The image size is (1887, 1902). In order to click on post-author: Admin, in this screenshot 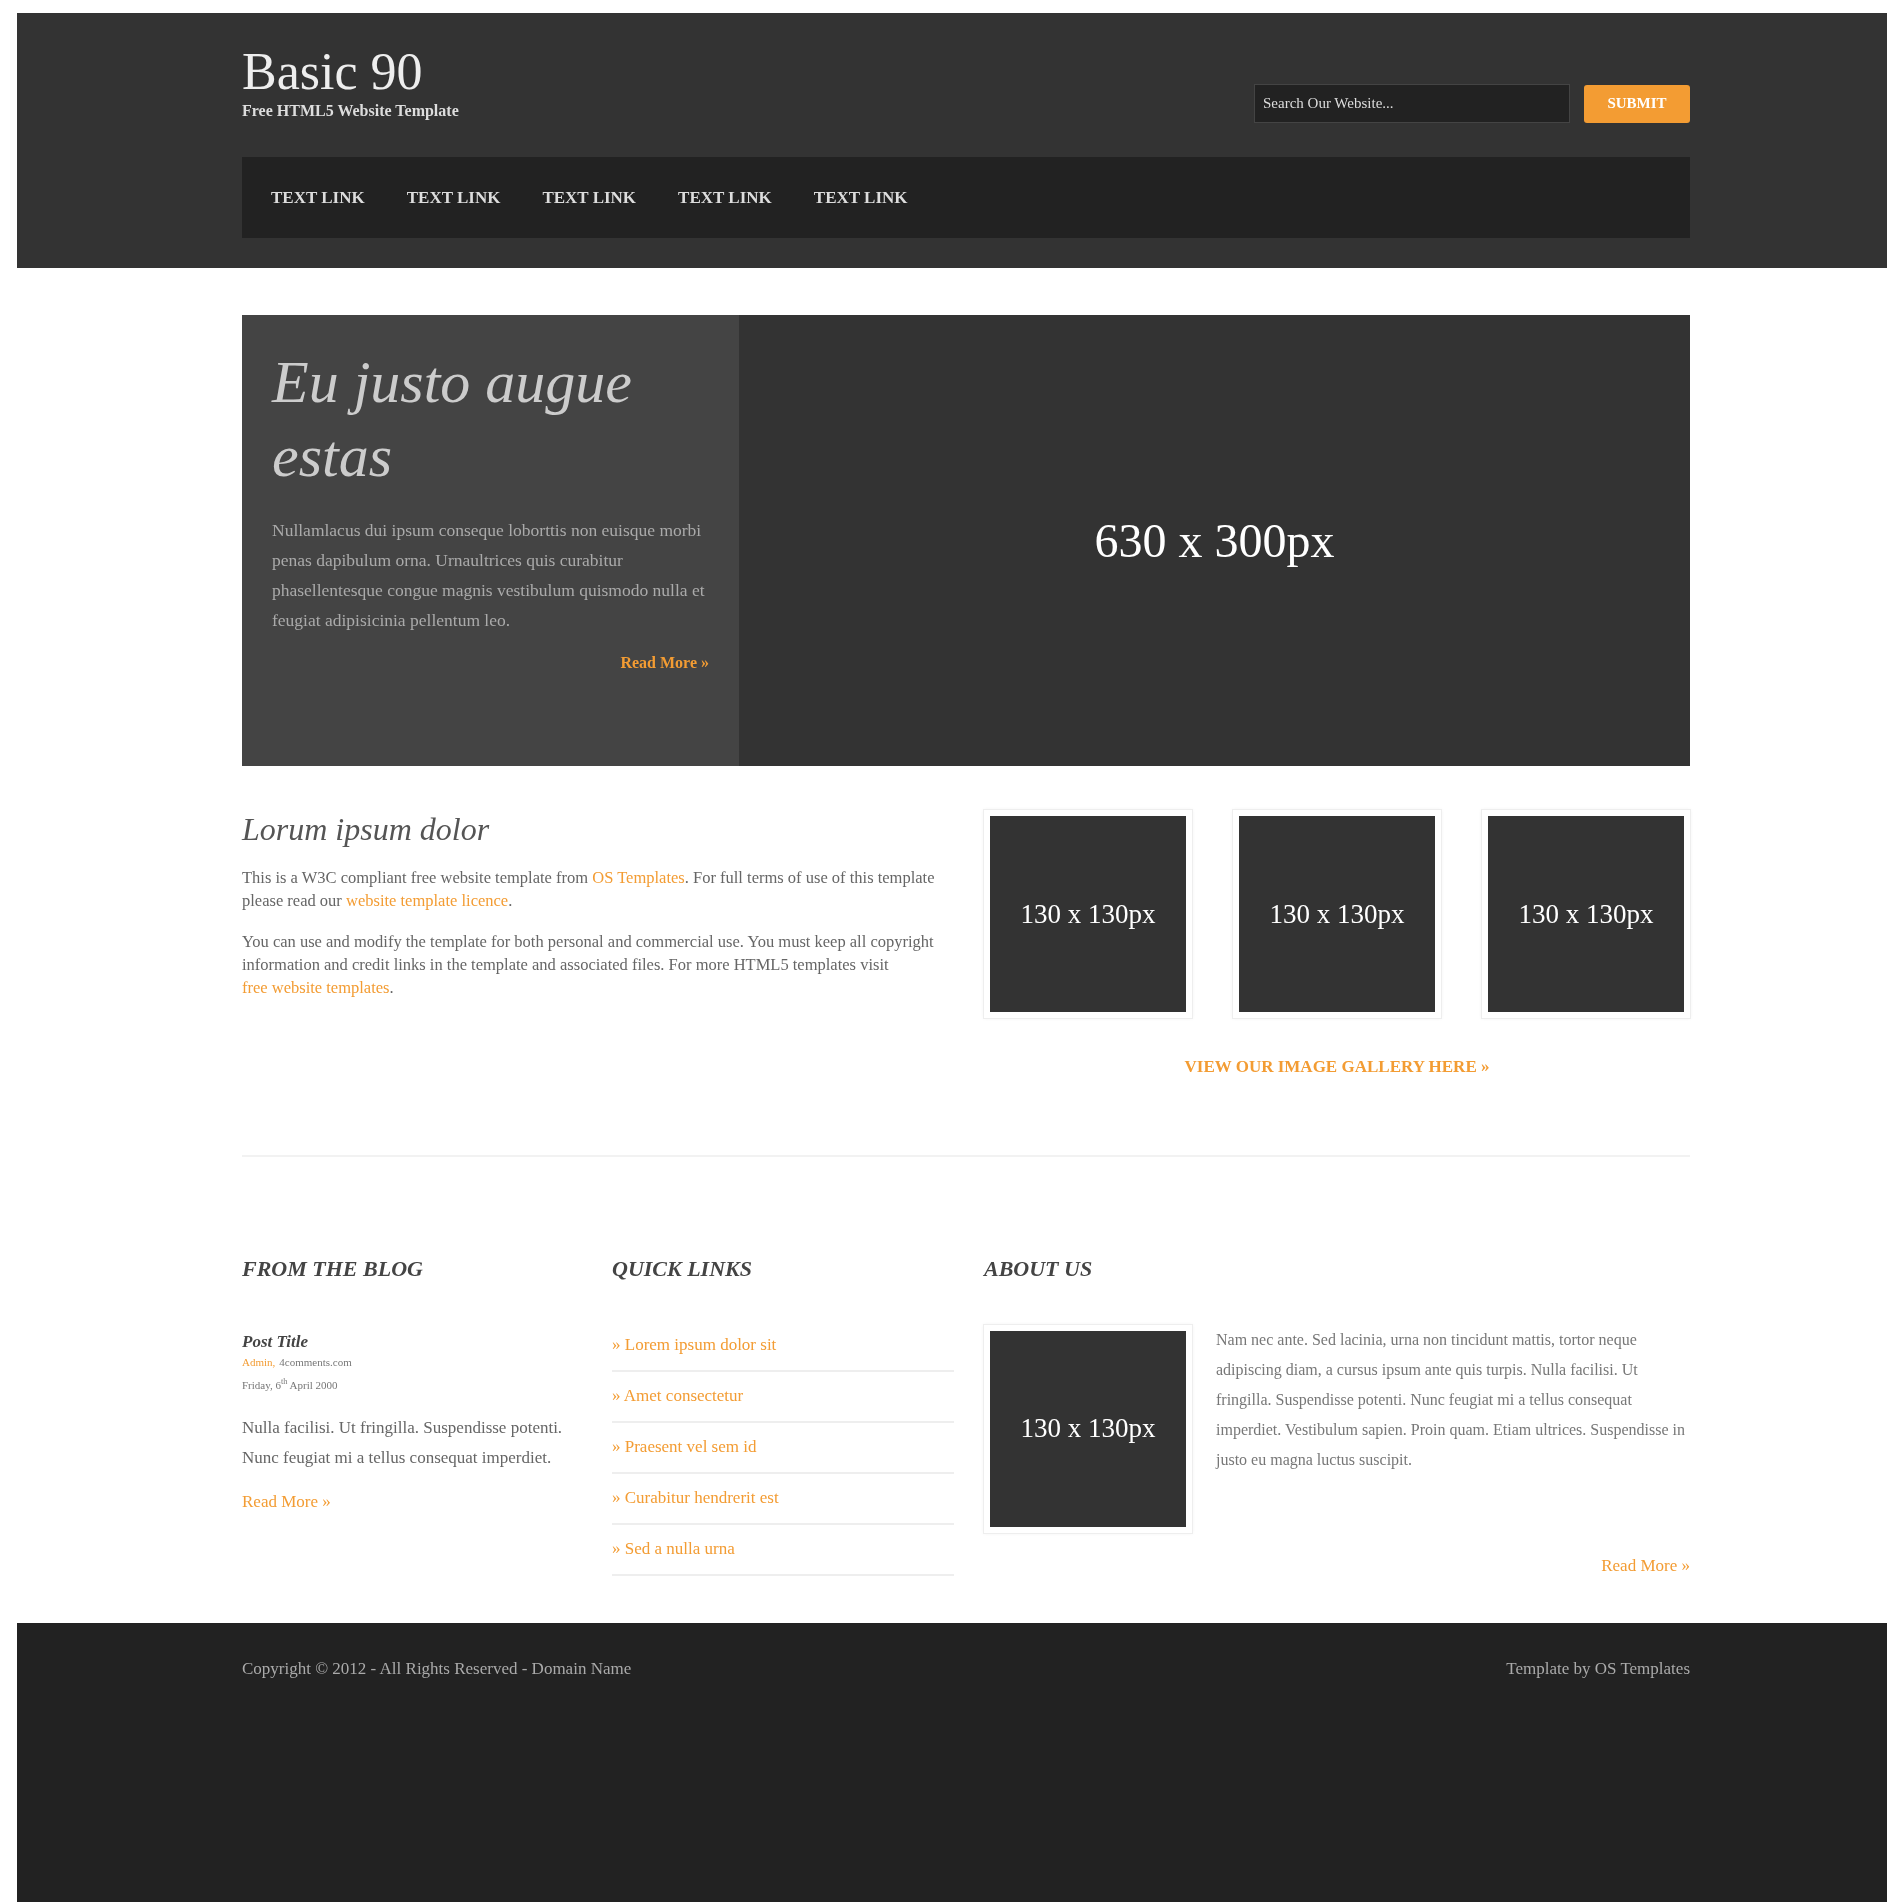, I will do `click(259, 1362)`.